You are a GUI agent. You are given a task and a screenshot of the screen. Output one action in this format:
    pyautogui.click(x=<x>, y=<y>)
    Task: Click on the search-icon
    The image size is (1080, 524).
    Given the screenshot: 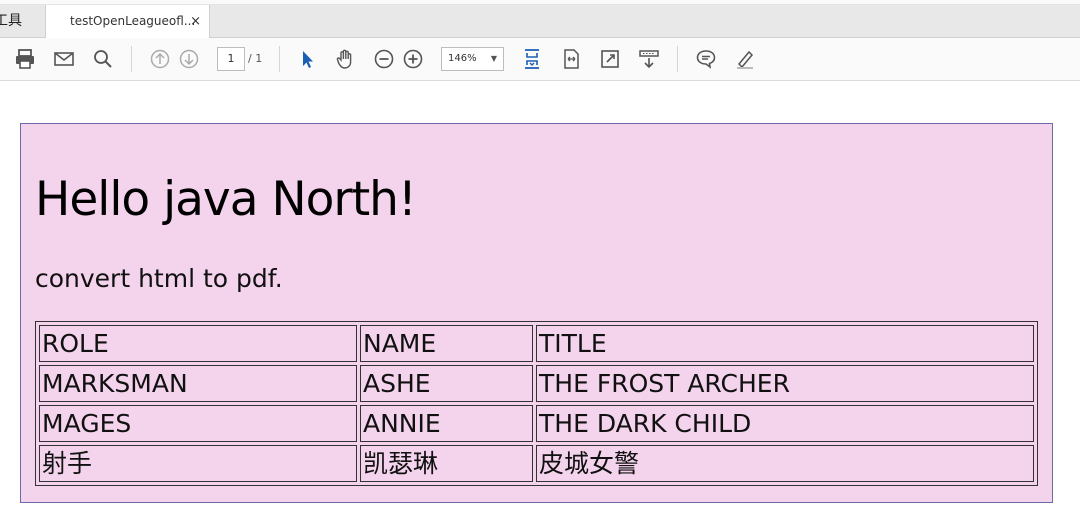 What is the action you would take?
    pyautogui.click(x=103, y=59)
    